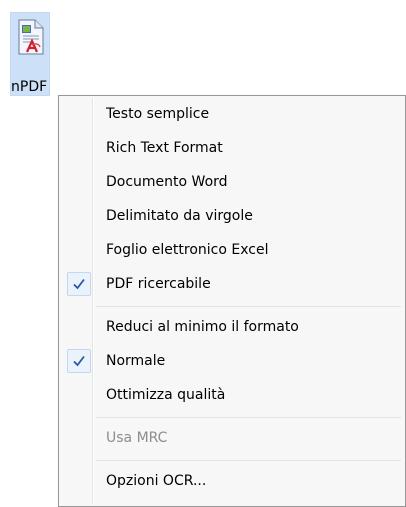 The image size is (406, 507). What do you see at coordinates (31, 37) in the screenshot?
I see `pdf-document-icon` at bounding box center [31, 37].